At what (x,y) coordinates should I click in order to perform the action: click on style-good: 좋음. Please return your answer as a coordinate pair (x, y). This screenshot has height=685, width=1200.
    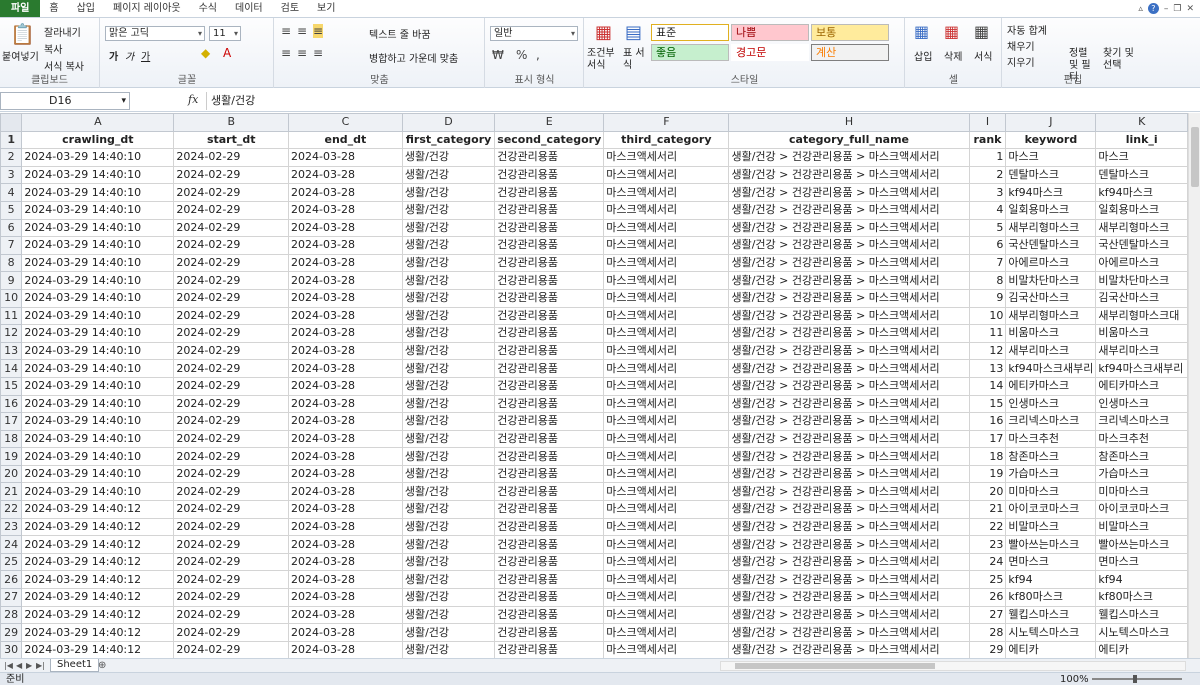
    Looking at the image, I should click on (690, 52).